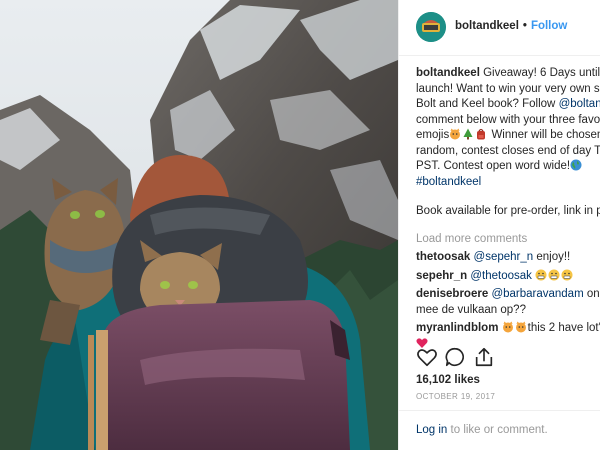  Describe the element at coordinates (455, 357) in the screenshot. I see `speech-bubble-icon` at that location.